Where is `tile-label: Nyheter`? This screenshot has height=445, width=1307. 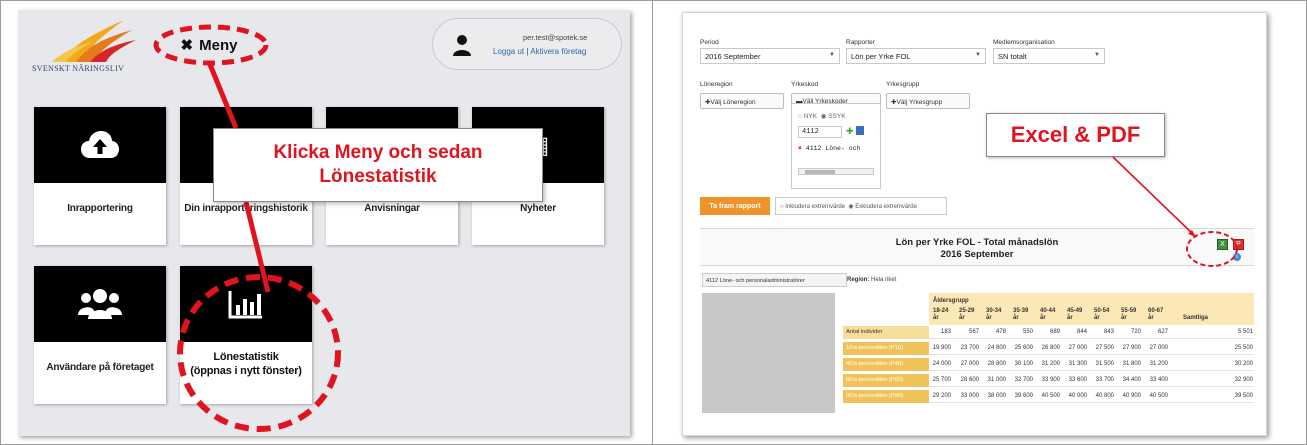
tile-label: Nyheter is located at coordinates (538, 208).